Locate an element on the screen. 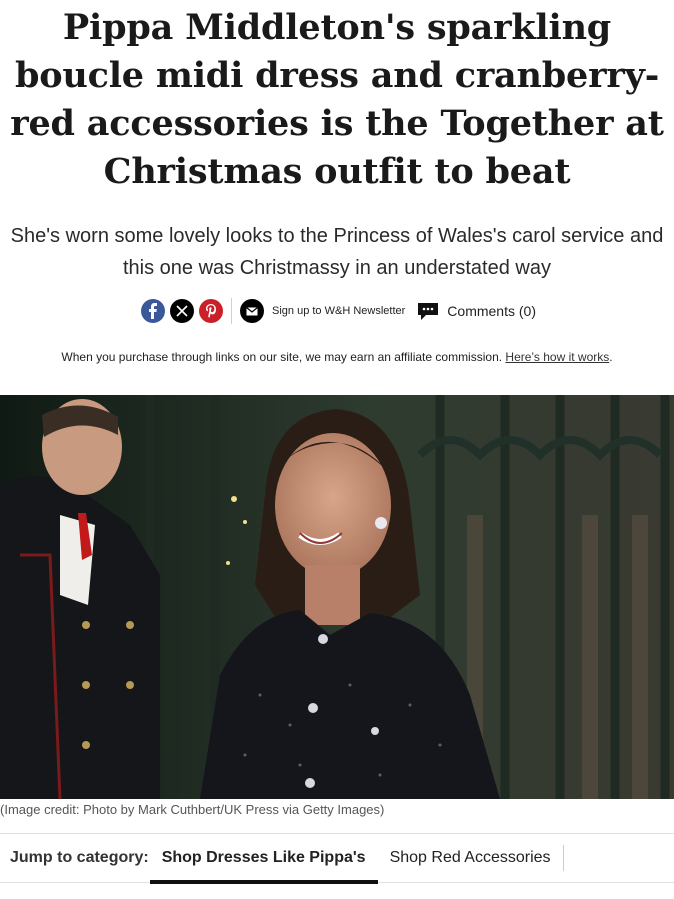 Image resolution: width=674 pixels, height=899 pixels. comment-bubble-icon is located at coordinates (428, 311).